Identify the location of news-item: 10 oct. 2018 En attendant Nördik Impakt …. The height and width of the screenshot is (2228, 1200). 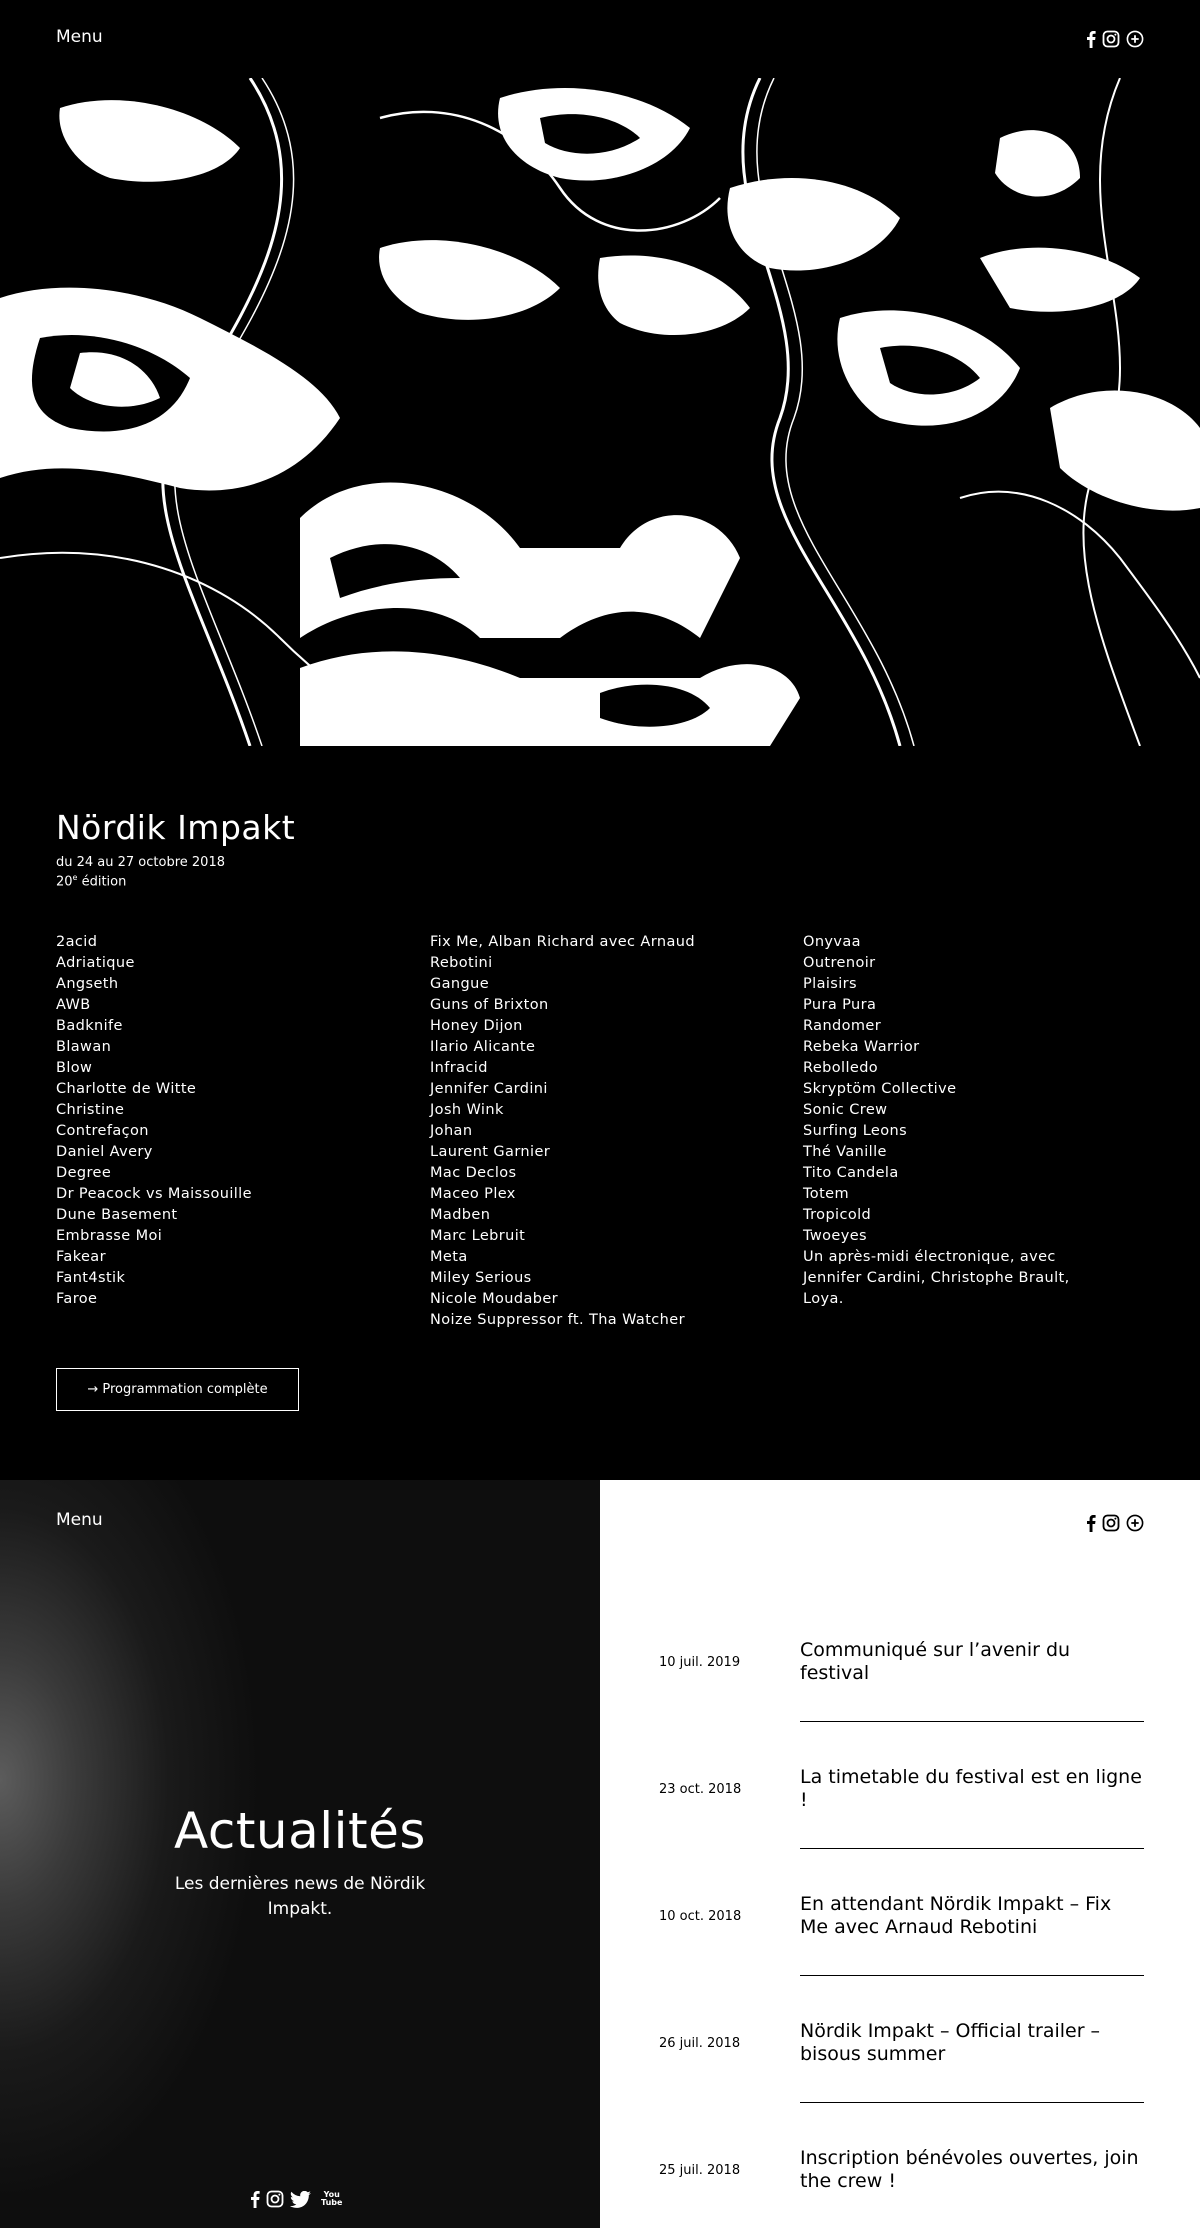
(900, 1950).